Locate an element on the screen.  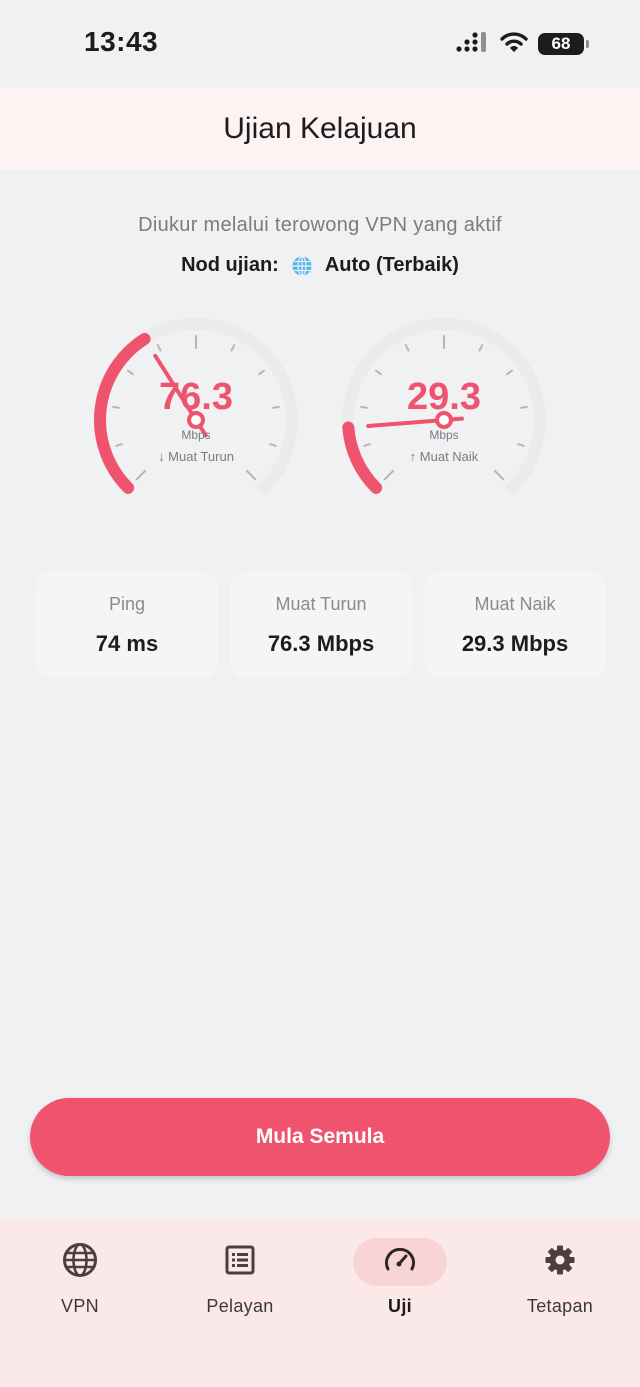
status-icons: 68 is located at coordinates (522, 44).